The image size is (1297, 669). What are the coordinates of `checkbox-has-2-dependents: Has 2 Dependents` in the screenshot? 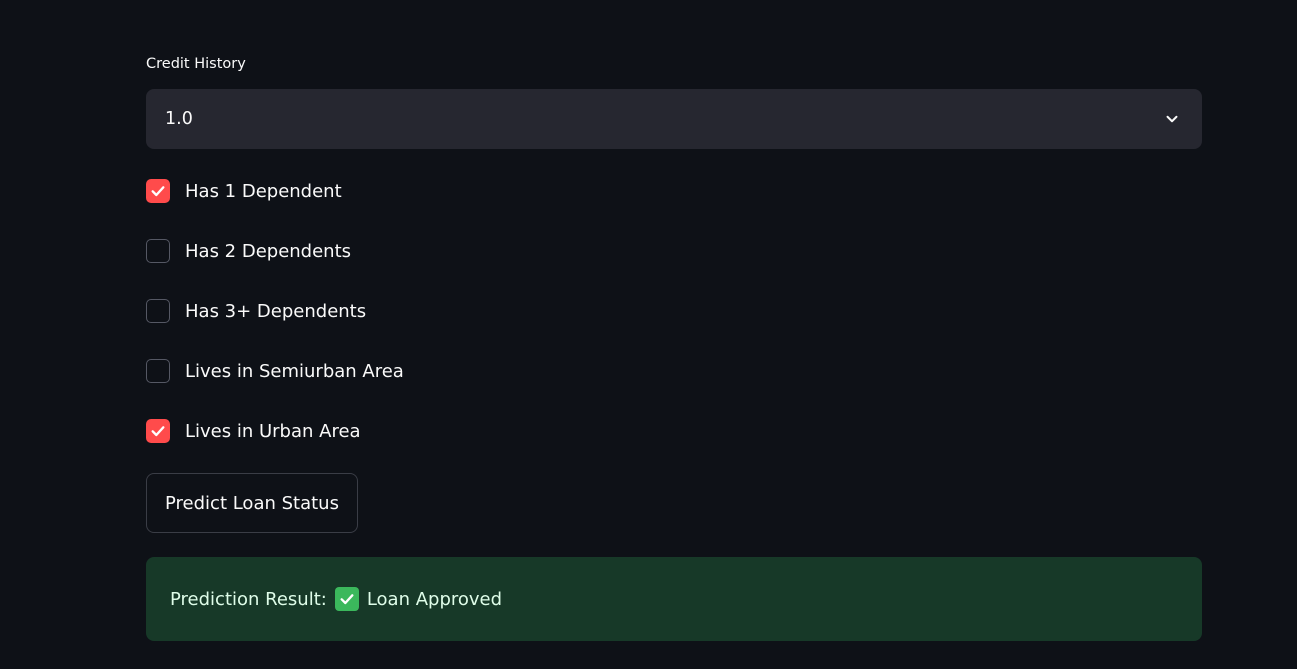 It's located at (248, 251).